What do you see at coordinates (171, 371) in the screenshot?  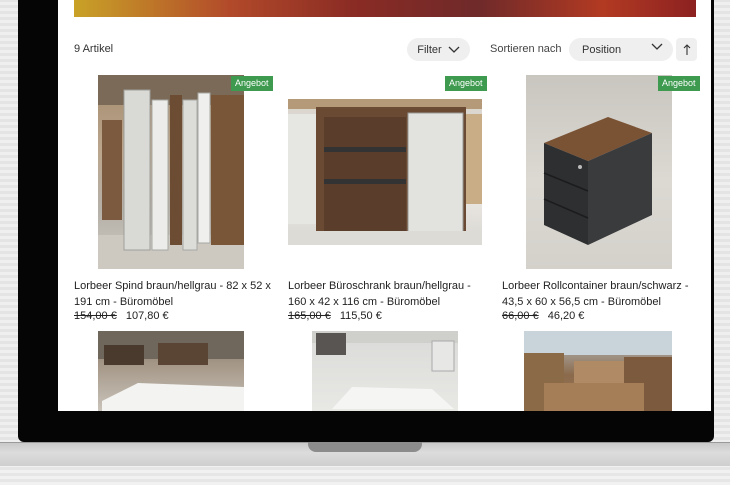 I see `product-image-desk` at bounding box center [171, 371].